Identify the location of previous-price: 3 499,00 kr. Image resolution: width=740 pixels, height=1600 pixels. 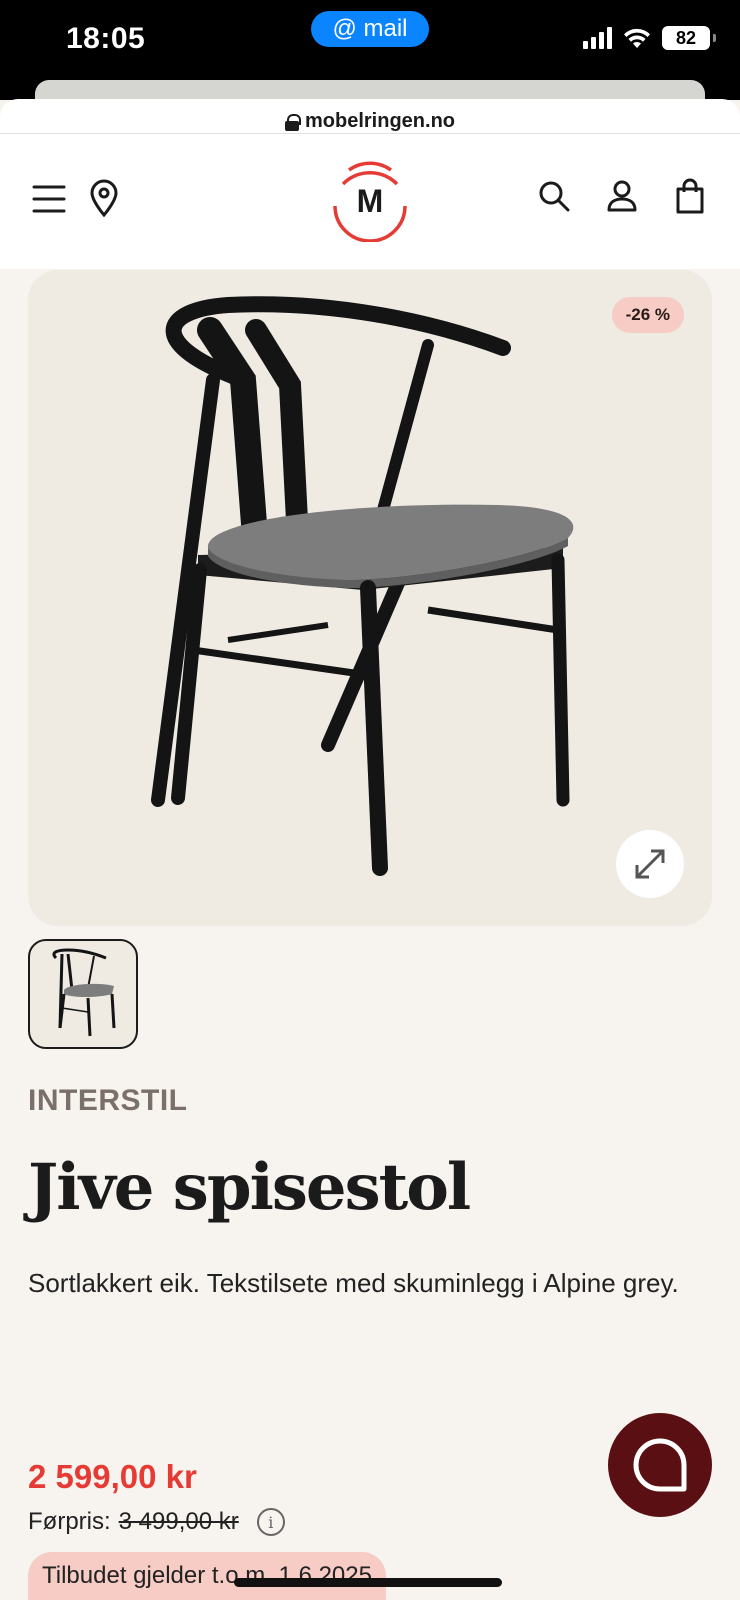
(178, 1521).